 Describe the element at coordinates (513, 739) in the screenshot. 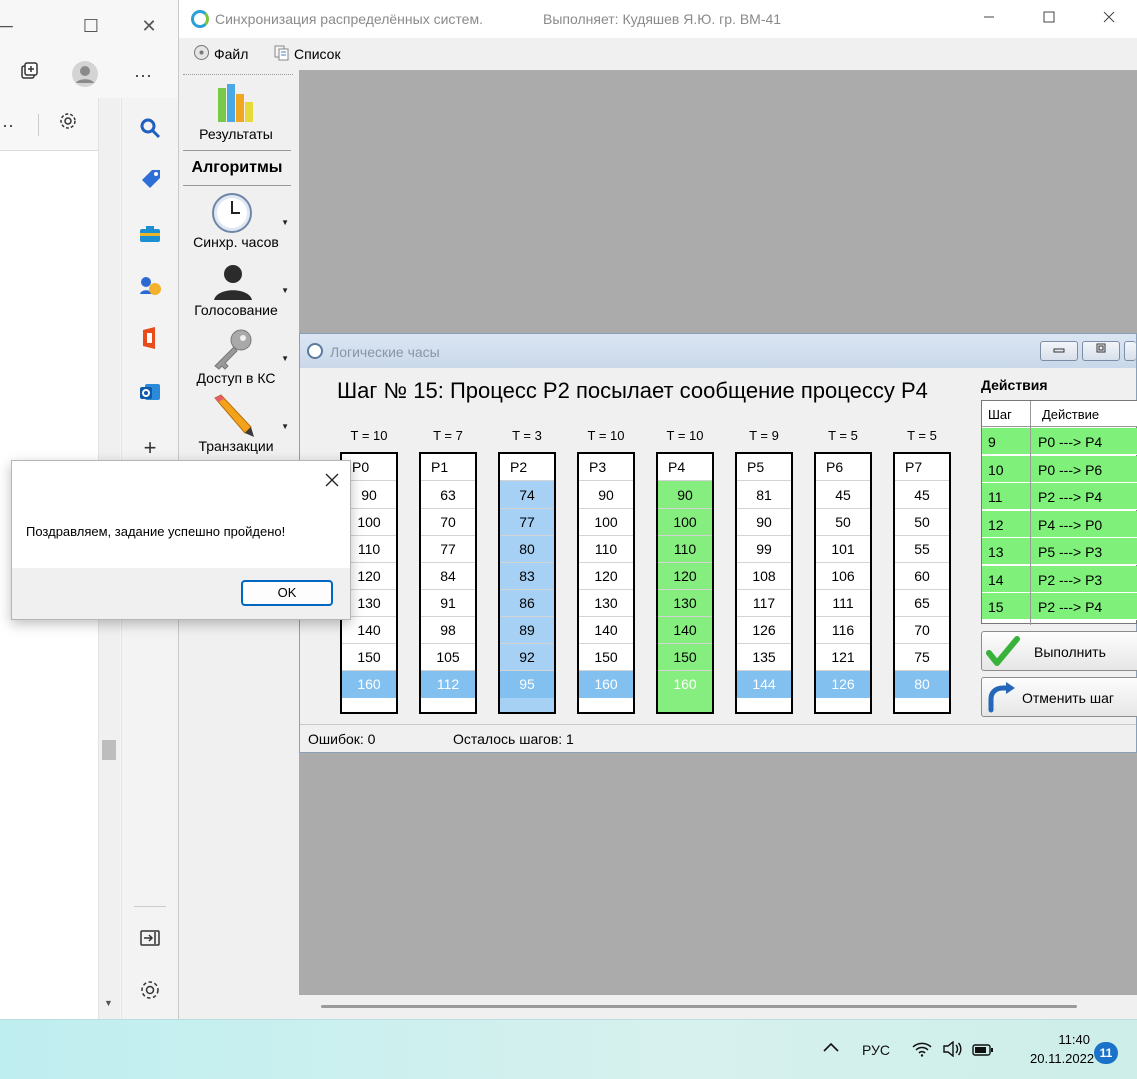

I see `remaining-steps: Осталось шагов: 1` at that location.